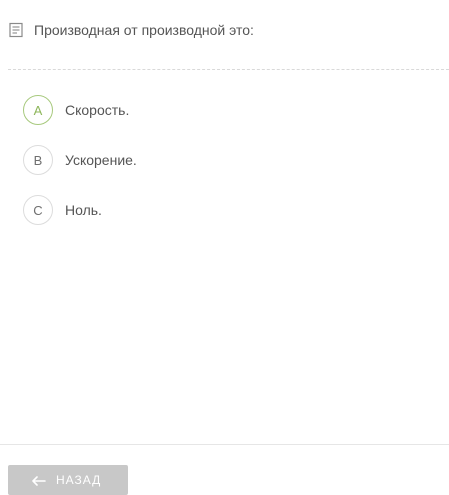 The height and width of the screenshot is (495, 449). What do you see at coordinates (79, 480) in the screenshot?
I see `back-button-label: НАЗАД` at bounding box center [79, 480].